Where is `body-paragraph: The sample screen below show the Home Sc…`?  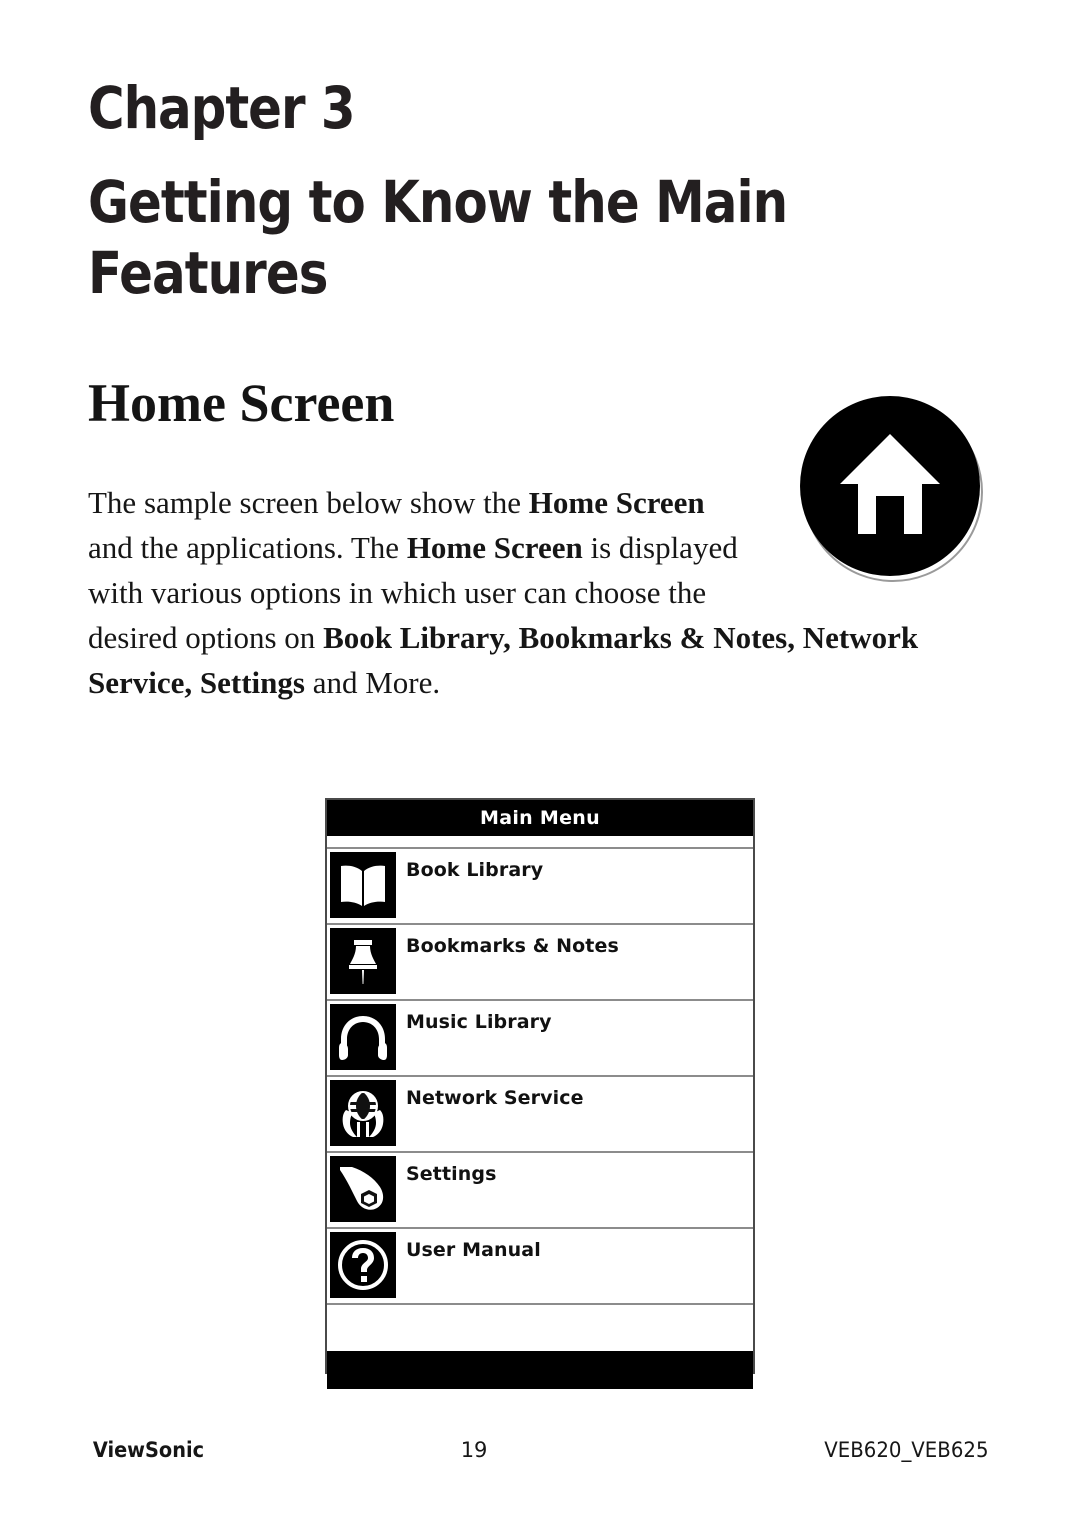 body-paragraph: The sample screen below show the Home Sc… is located at coordinates (543, 592).